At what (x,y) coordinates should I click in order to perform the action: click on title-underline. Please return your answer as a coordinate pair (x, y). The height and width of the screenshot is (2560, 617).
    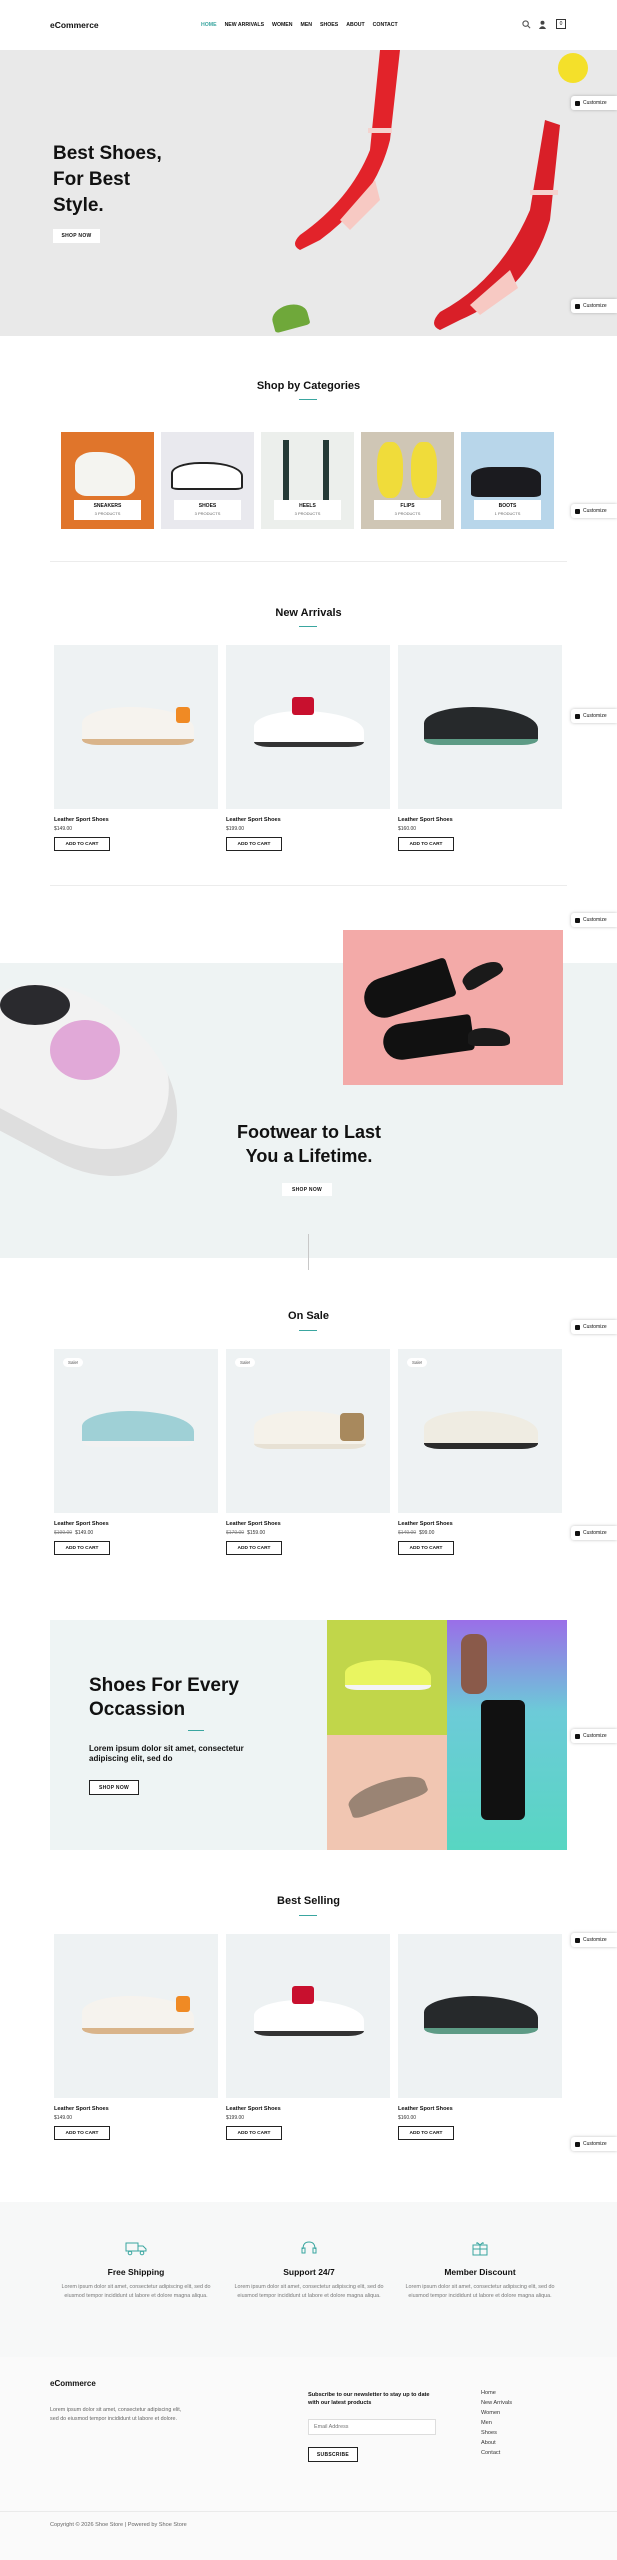
    Looking at the image, I should click on (308, 626).